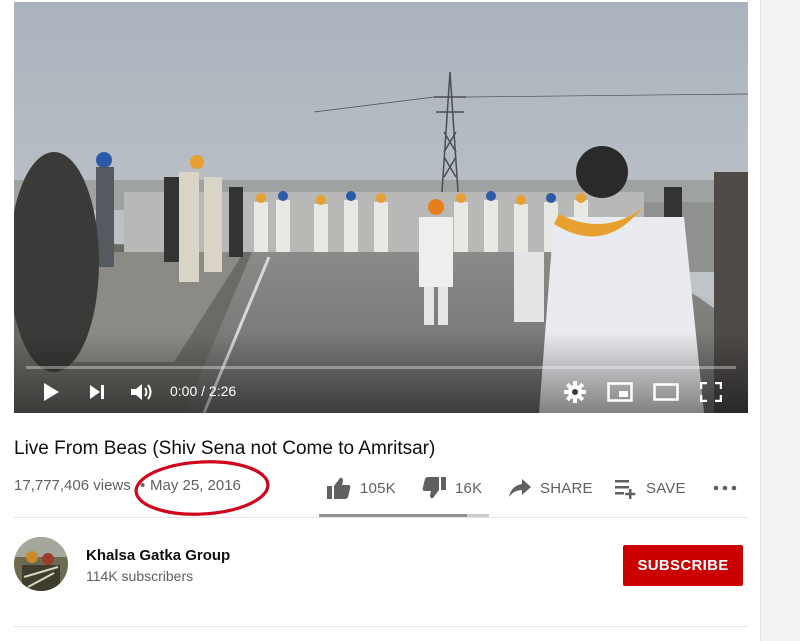 The width and height of the screenshot is (800, 641). I want to click on dislike-button: 16K, so click(451, 488).